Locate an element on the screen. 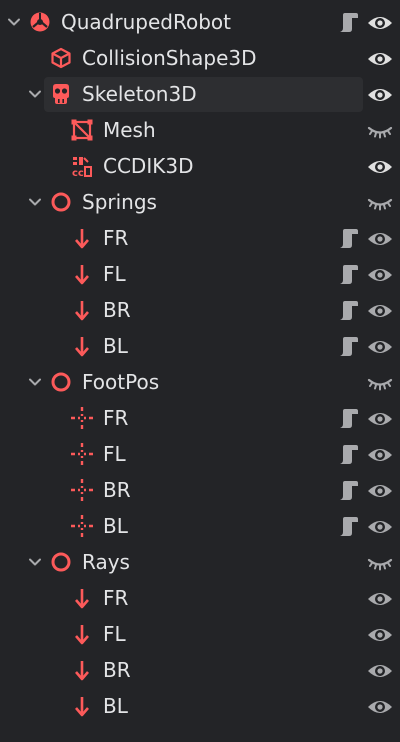 The width and height of the screenshot is (400, 742). tree-row-footpos-br: BR is located at coordinates (200, 490).